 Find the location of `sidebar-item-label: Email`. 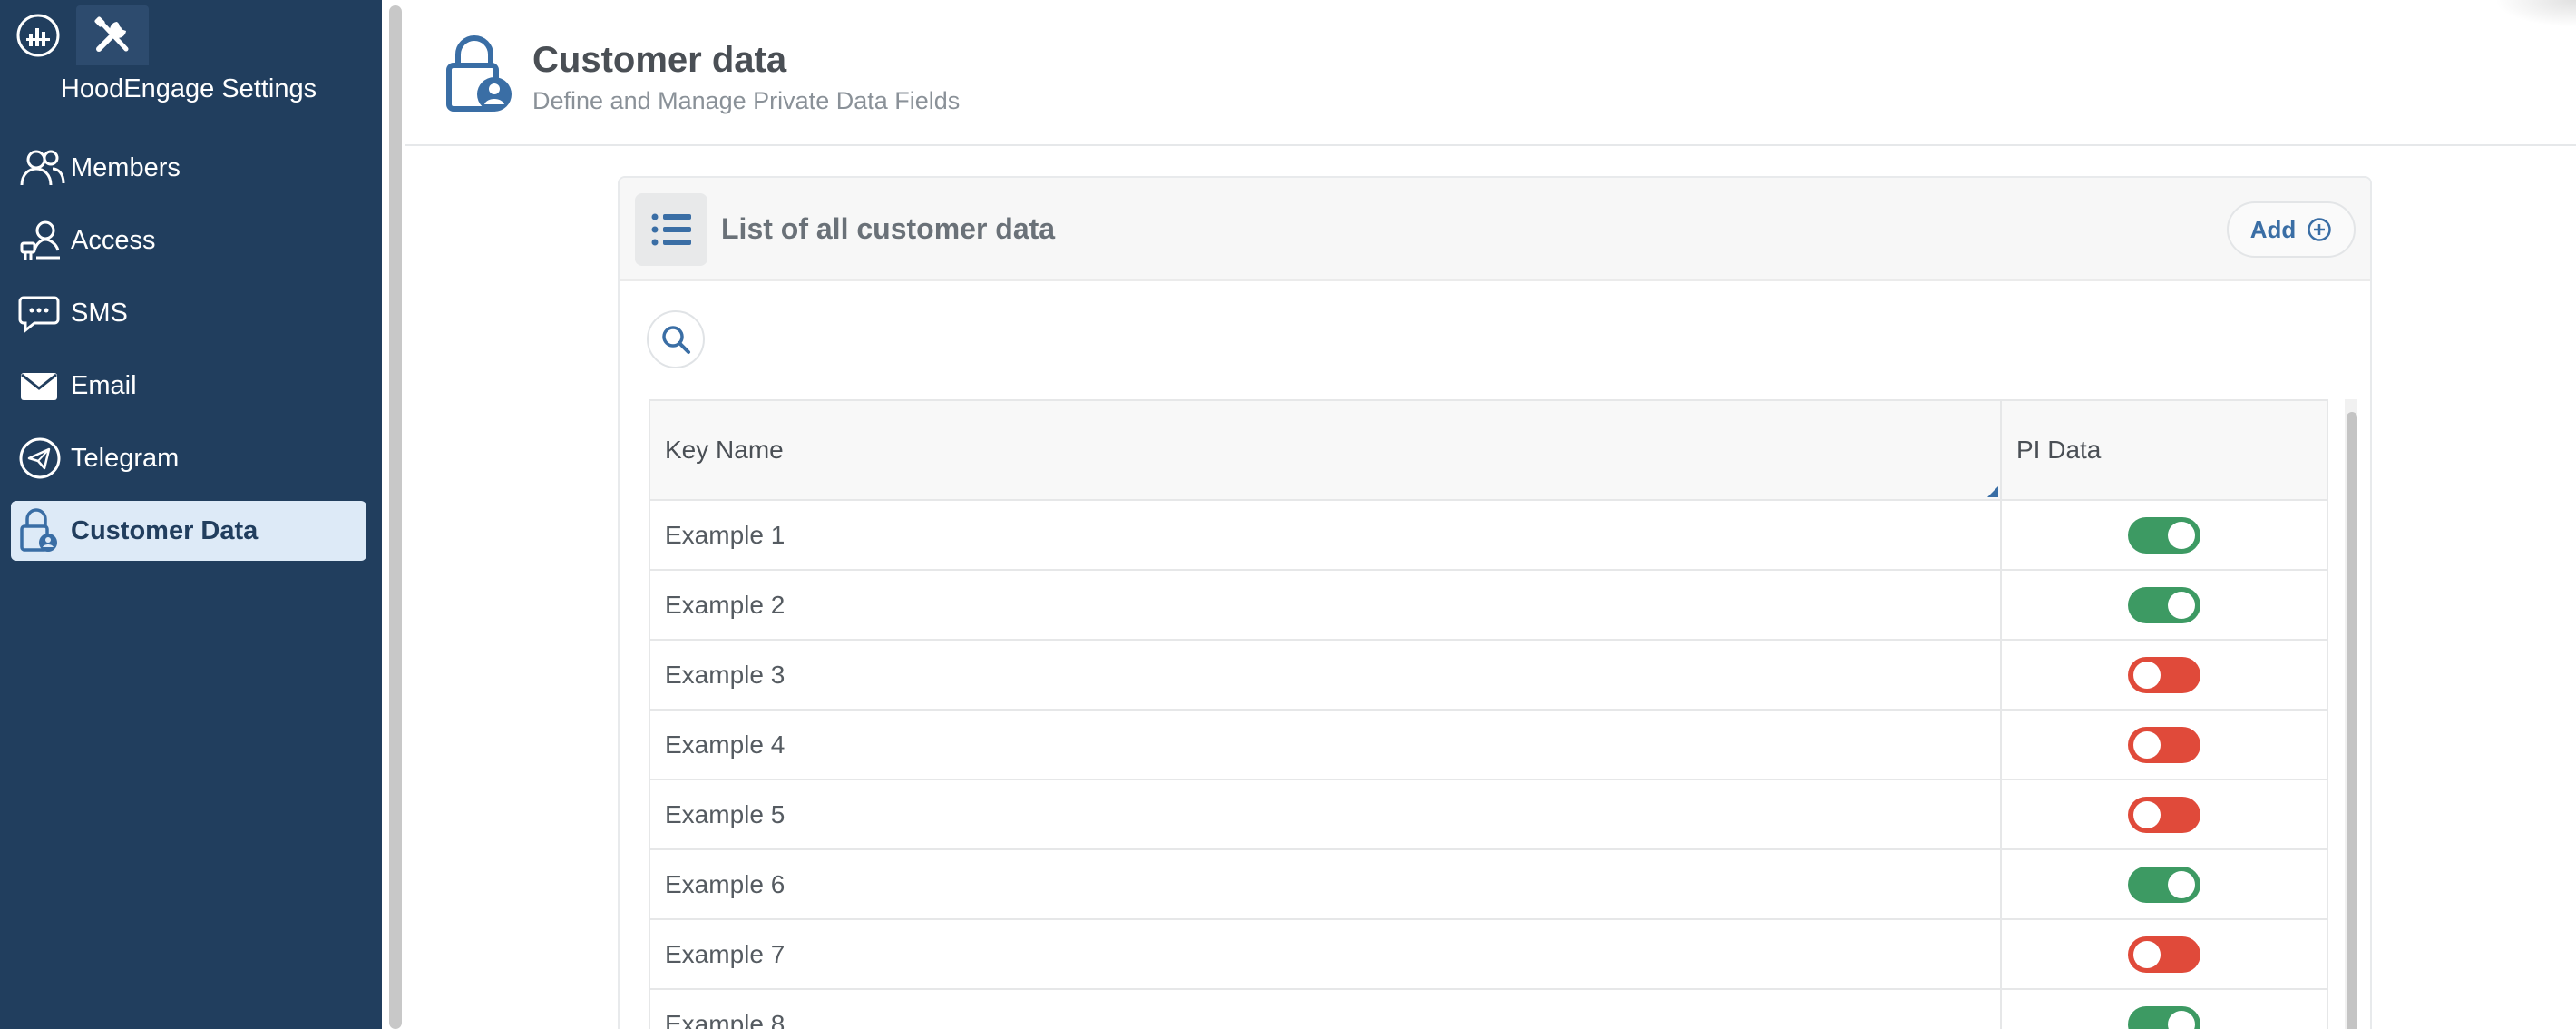

sidebar-item-label: Email is located at coordinates (104, 385).